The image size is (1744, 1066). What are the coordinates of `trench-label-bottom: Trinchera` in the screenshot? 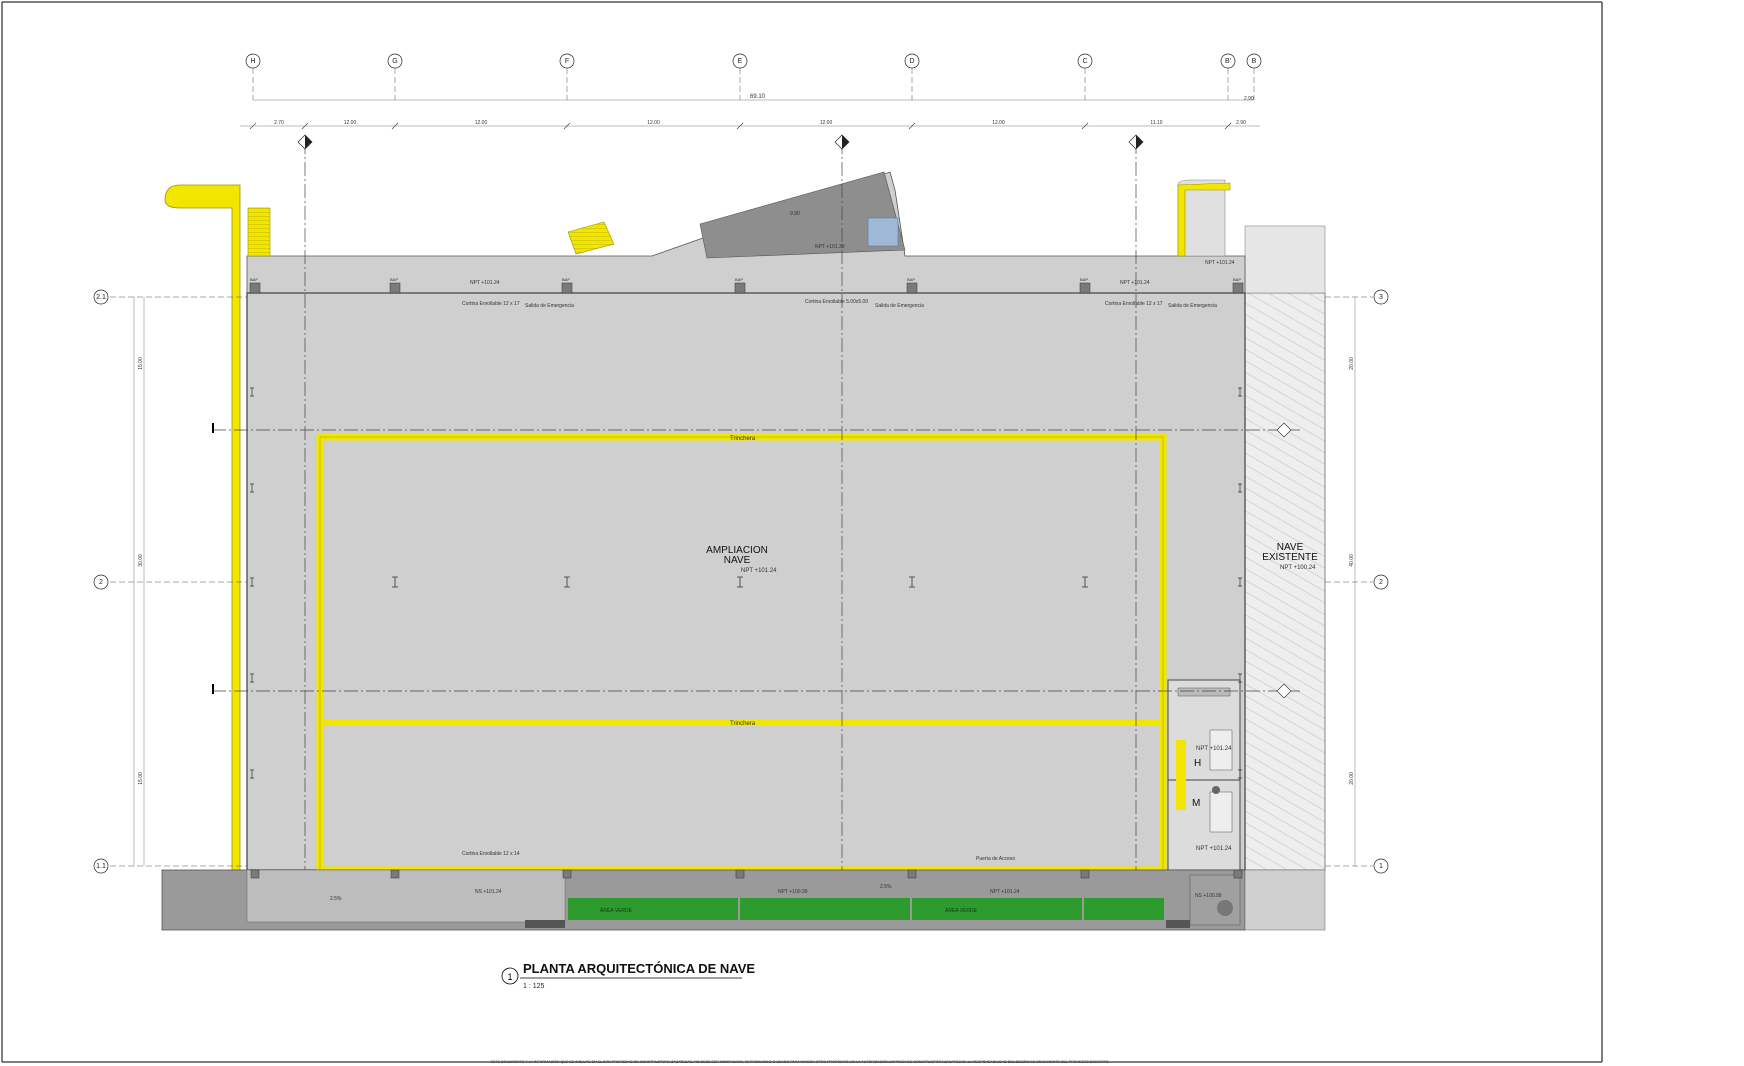 It's located at (743, 724).